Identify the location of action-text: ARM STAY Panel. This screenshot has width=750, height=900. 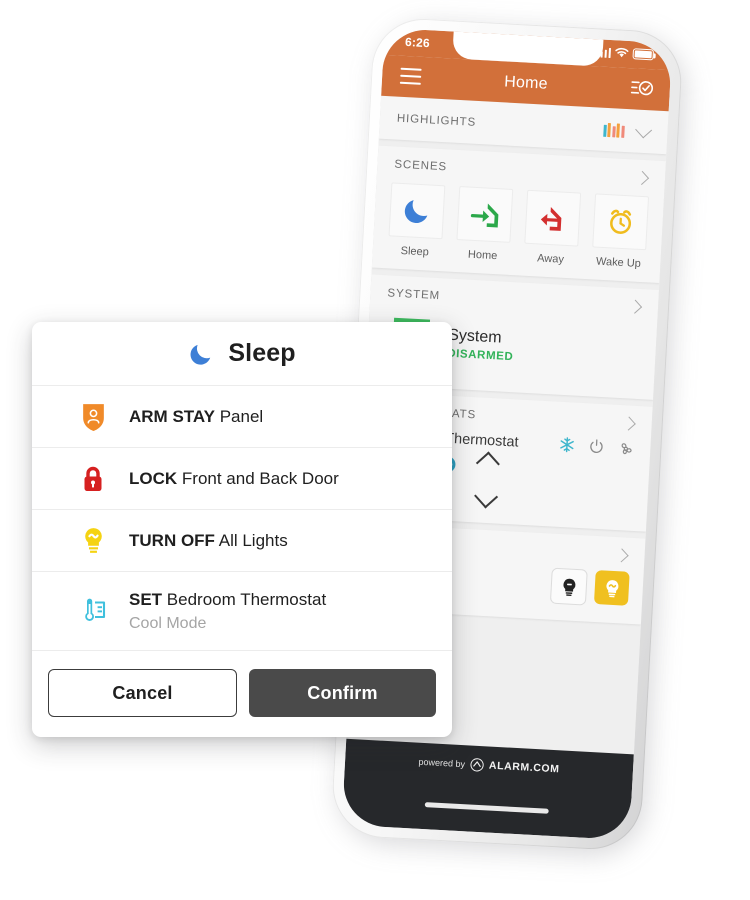
(196, 417).